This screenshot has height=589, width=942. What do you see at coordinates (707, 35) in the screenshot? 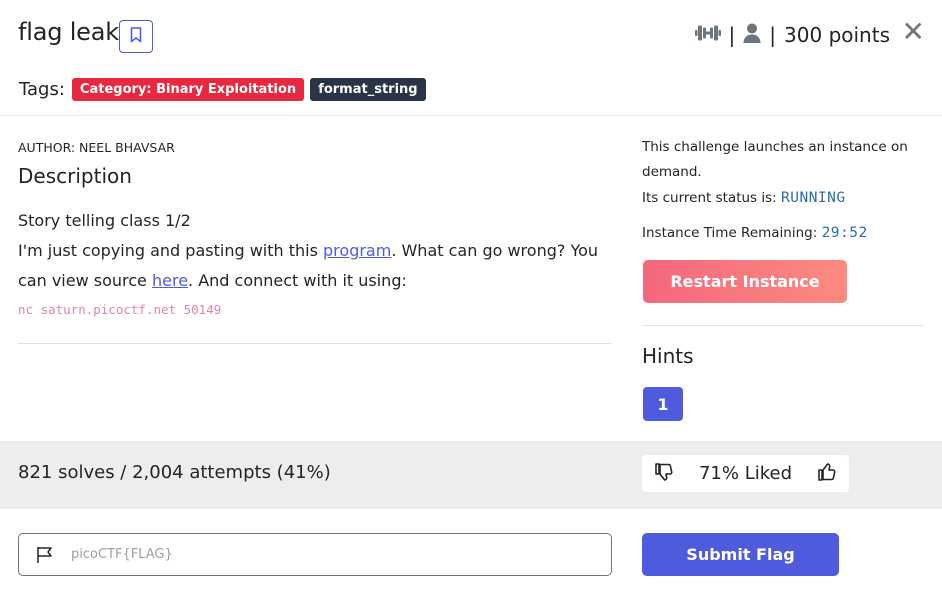
I see `dumbbell-icon` at bounding box center [707, 35].